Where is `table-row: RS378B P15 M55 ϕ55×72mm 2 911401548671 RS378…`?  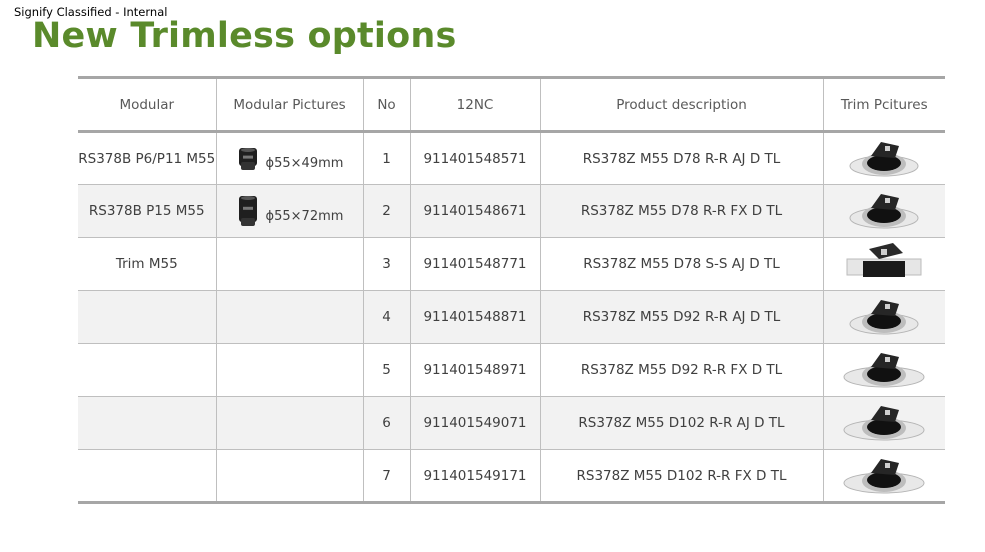
table-row: RS378B P15 M55 ϕ55×72mm 2 911401548671 RS378… is located at coordinates (511, 211).